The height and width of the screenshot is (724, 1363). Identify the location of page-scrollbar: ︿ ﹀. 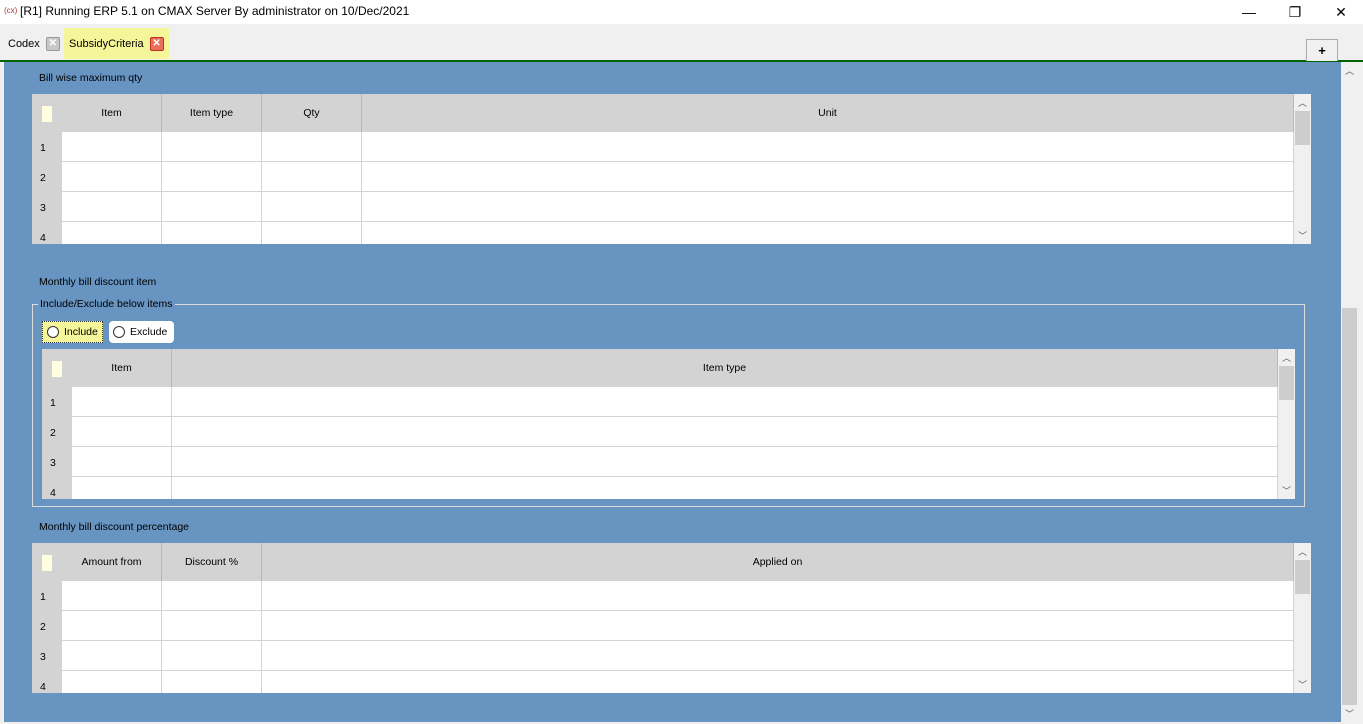
(1349, 392).